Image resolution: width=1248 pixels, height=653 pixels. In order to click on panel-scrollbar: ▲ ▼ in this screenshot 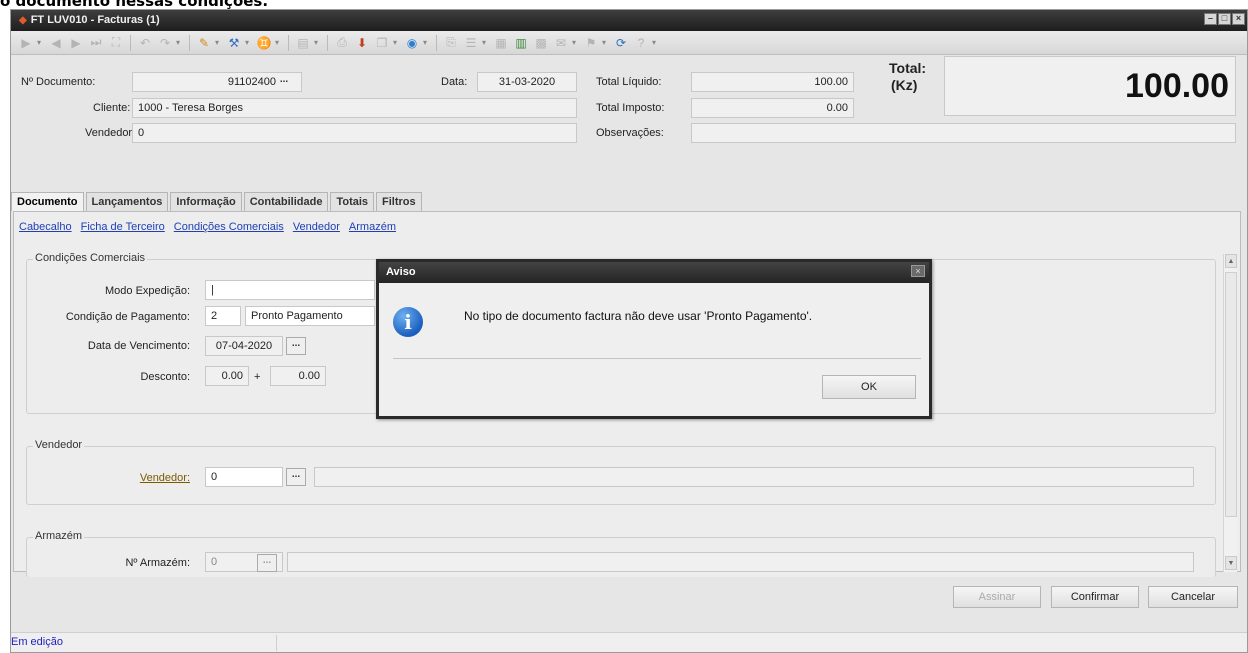, I will do `click(1230, 413)`.